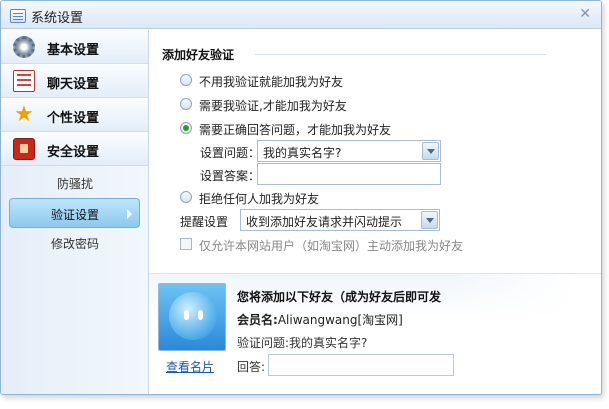 The height and width of the screenshot is (409, 609). What do you see at coordinates (251, 367) in the screenshot?
I see `preview-answer-label: 回答:` at bounding box center [251, 367].